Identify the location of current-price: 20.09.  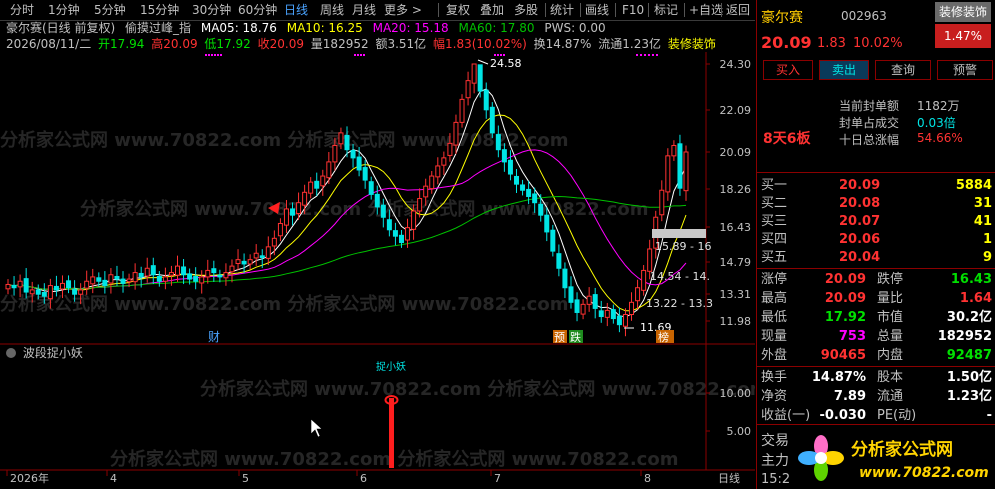
(786, 42).